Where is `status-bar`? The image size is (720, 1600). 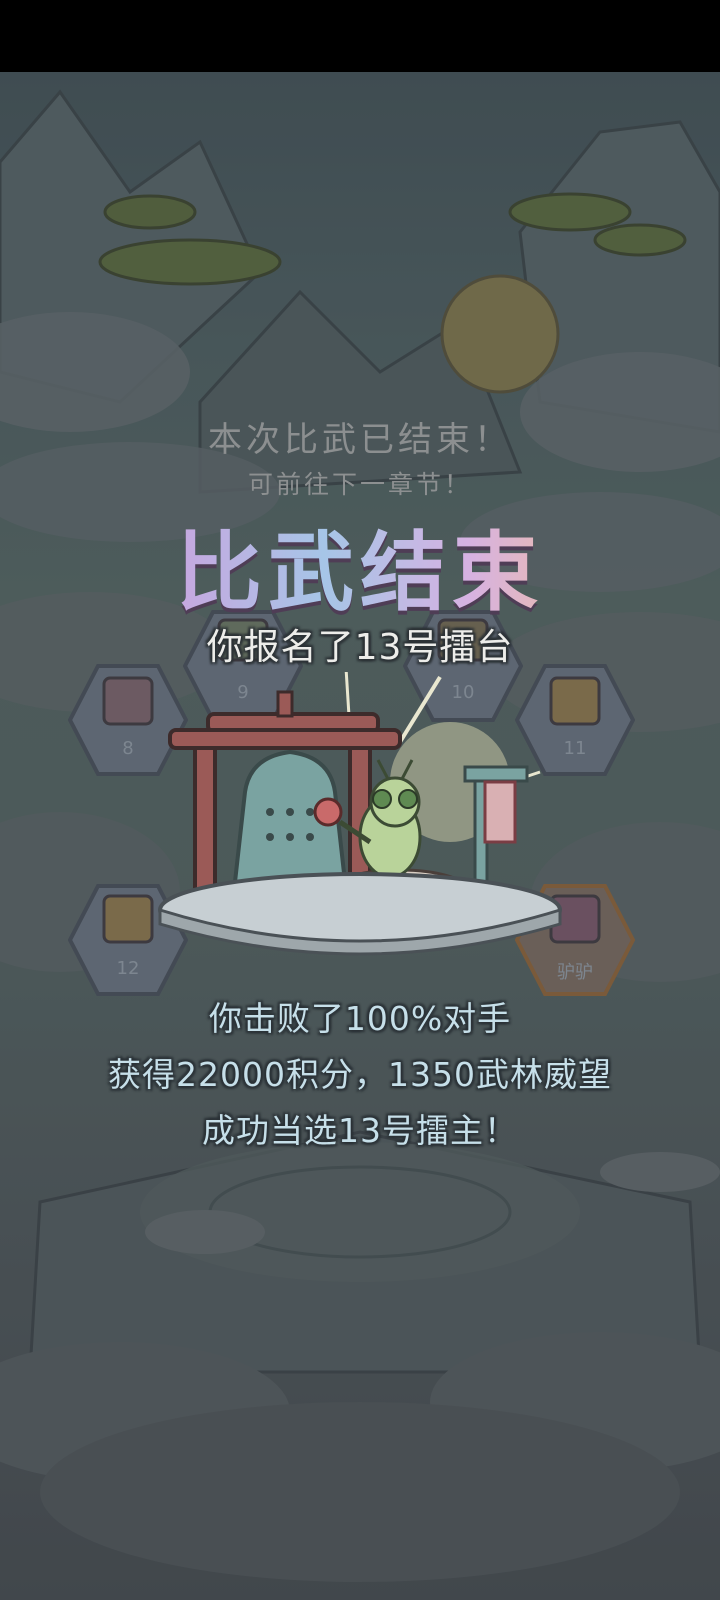 status-bar is located at coordinates (360, 36).